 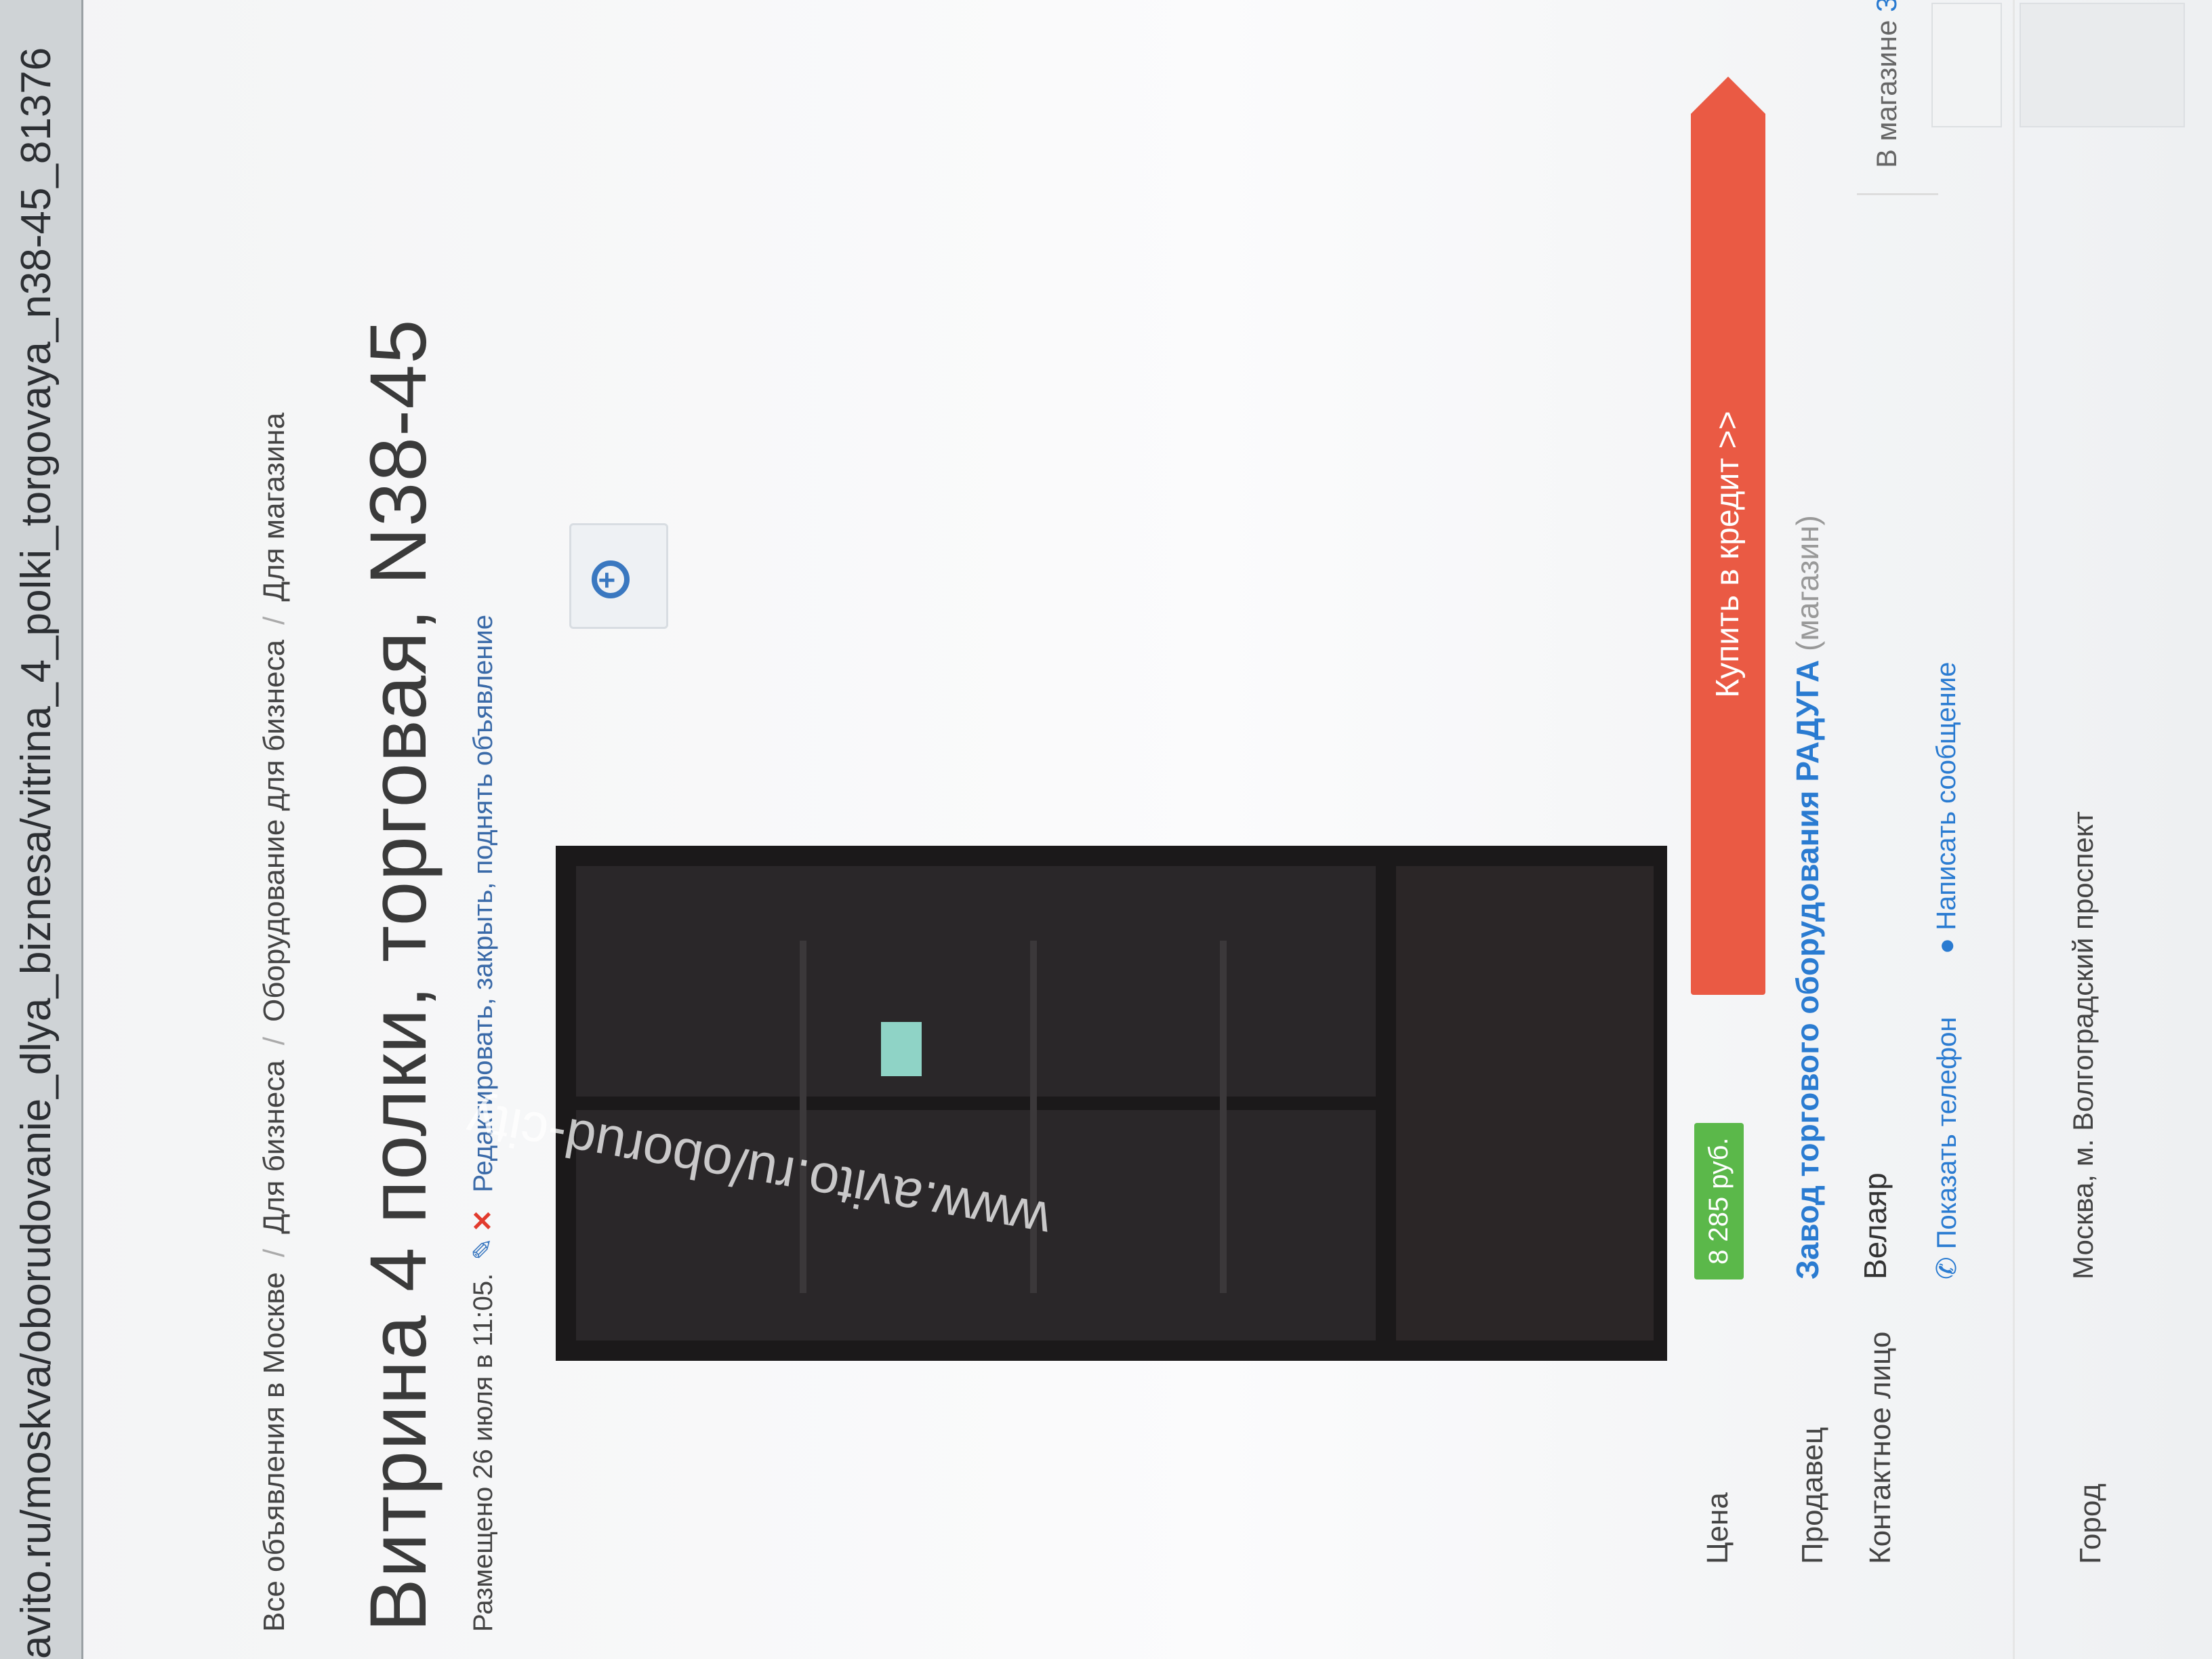 What do you see at coordinates (1946, 945) in the screenshot?
I see `message-icon: ●` at bounding box center [1946, 945].